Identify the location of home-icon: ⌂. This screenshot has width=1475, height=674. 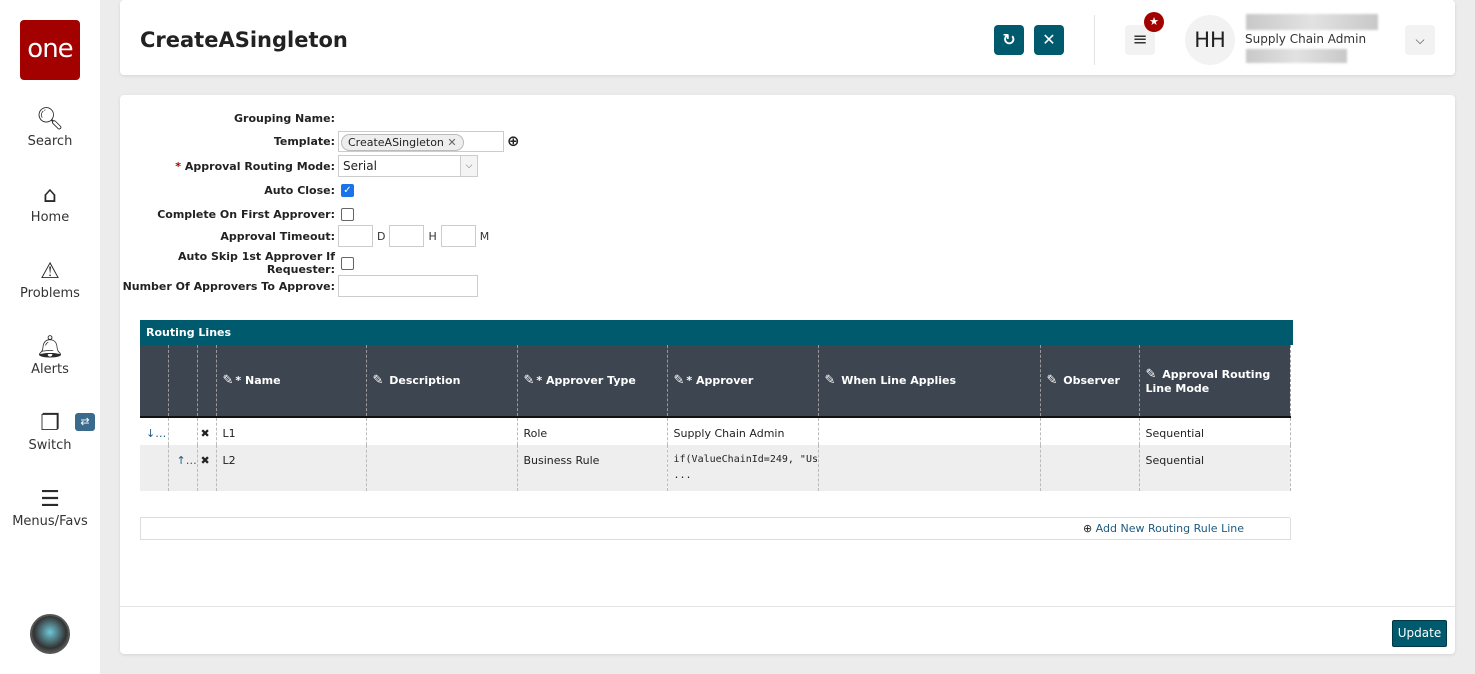
(50, 195).